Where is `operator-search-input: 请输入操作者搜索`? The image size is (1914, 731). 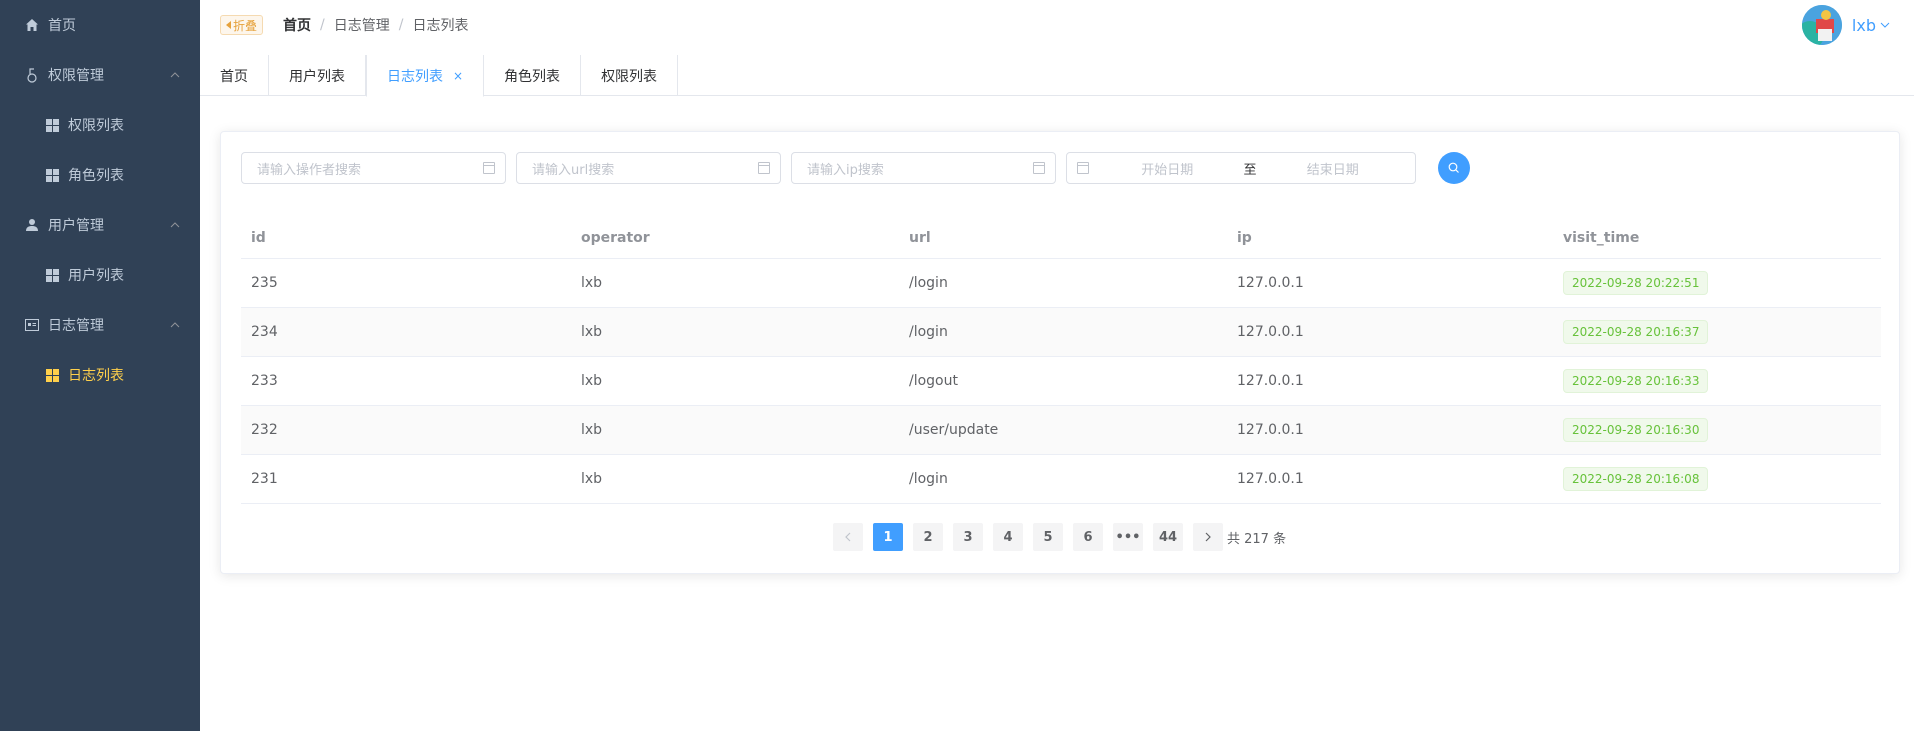 operator-search-input: 请输入操作者搜索 is located at coordinates (373, 168).